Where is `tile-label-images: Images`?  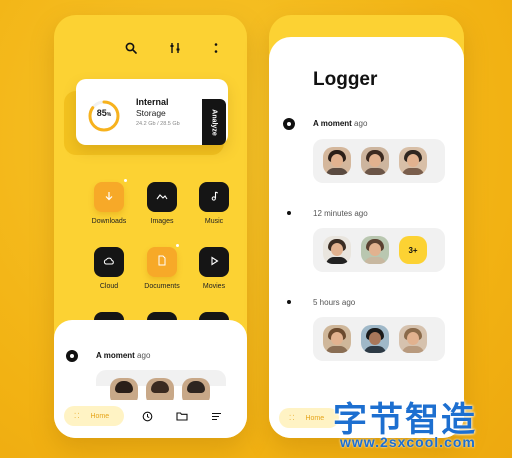
tile-label-images: Images is located at coordinates (162, 221).